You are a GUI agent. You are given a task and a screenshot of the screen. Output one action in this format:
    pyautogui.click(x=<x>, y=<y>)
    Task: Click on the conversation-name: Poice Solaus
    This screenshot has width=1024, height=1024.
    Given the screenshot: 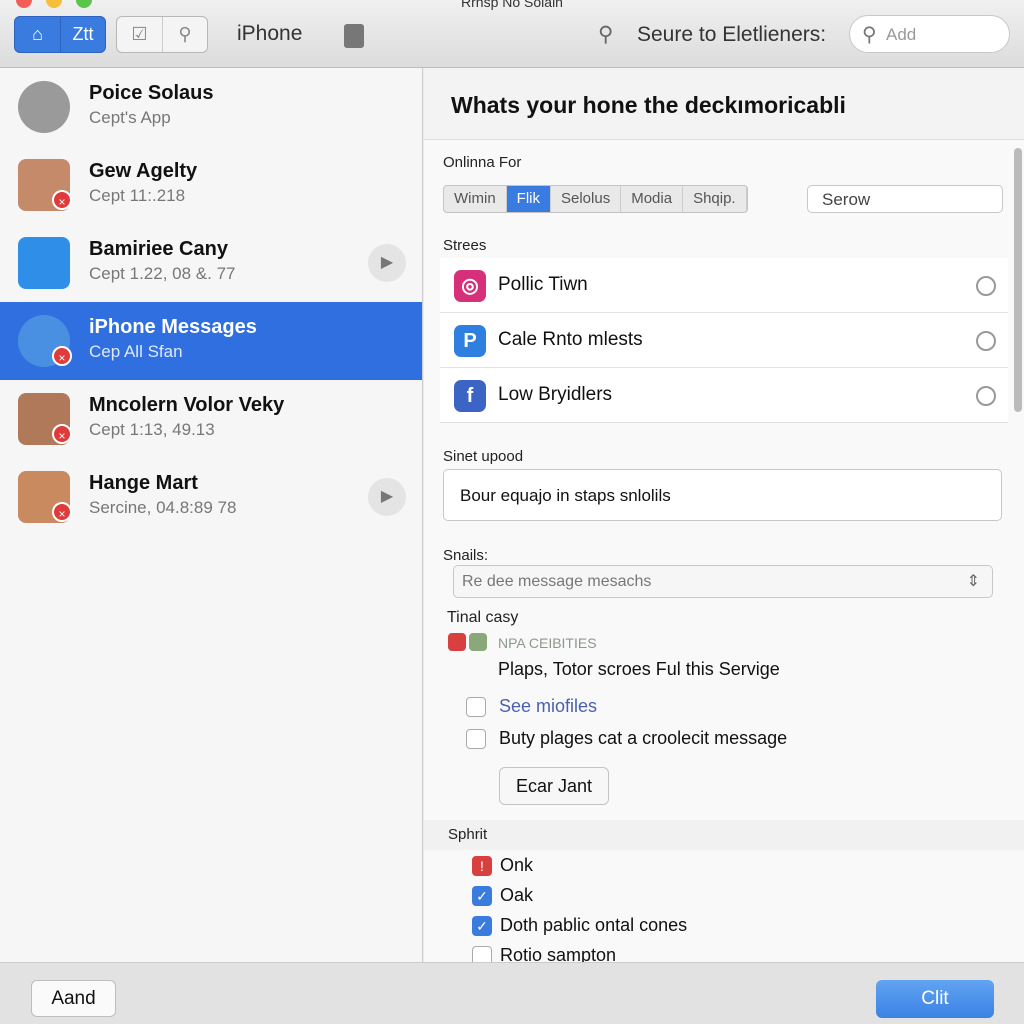 What is the action you would take?
    pyautogui.click(x=151, y=93)
    